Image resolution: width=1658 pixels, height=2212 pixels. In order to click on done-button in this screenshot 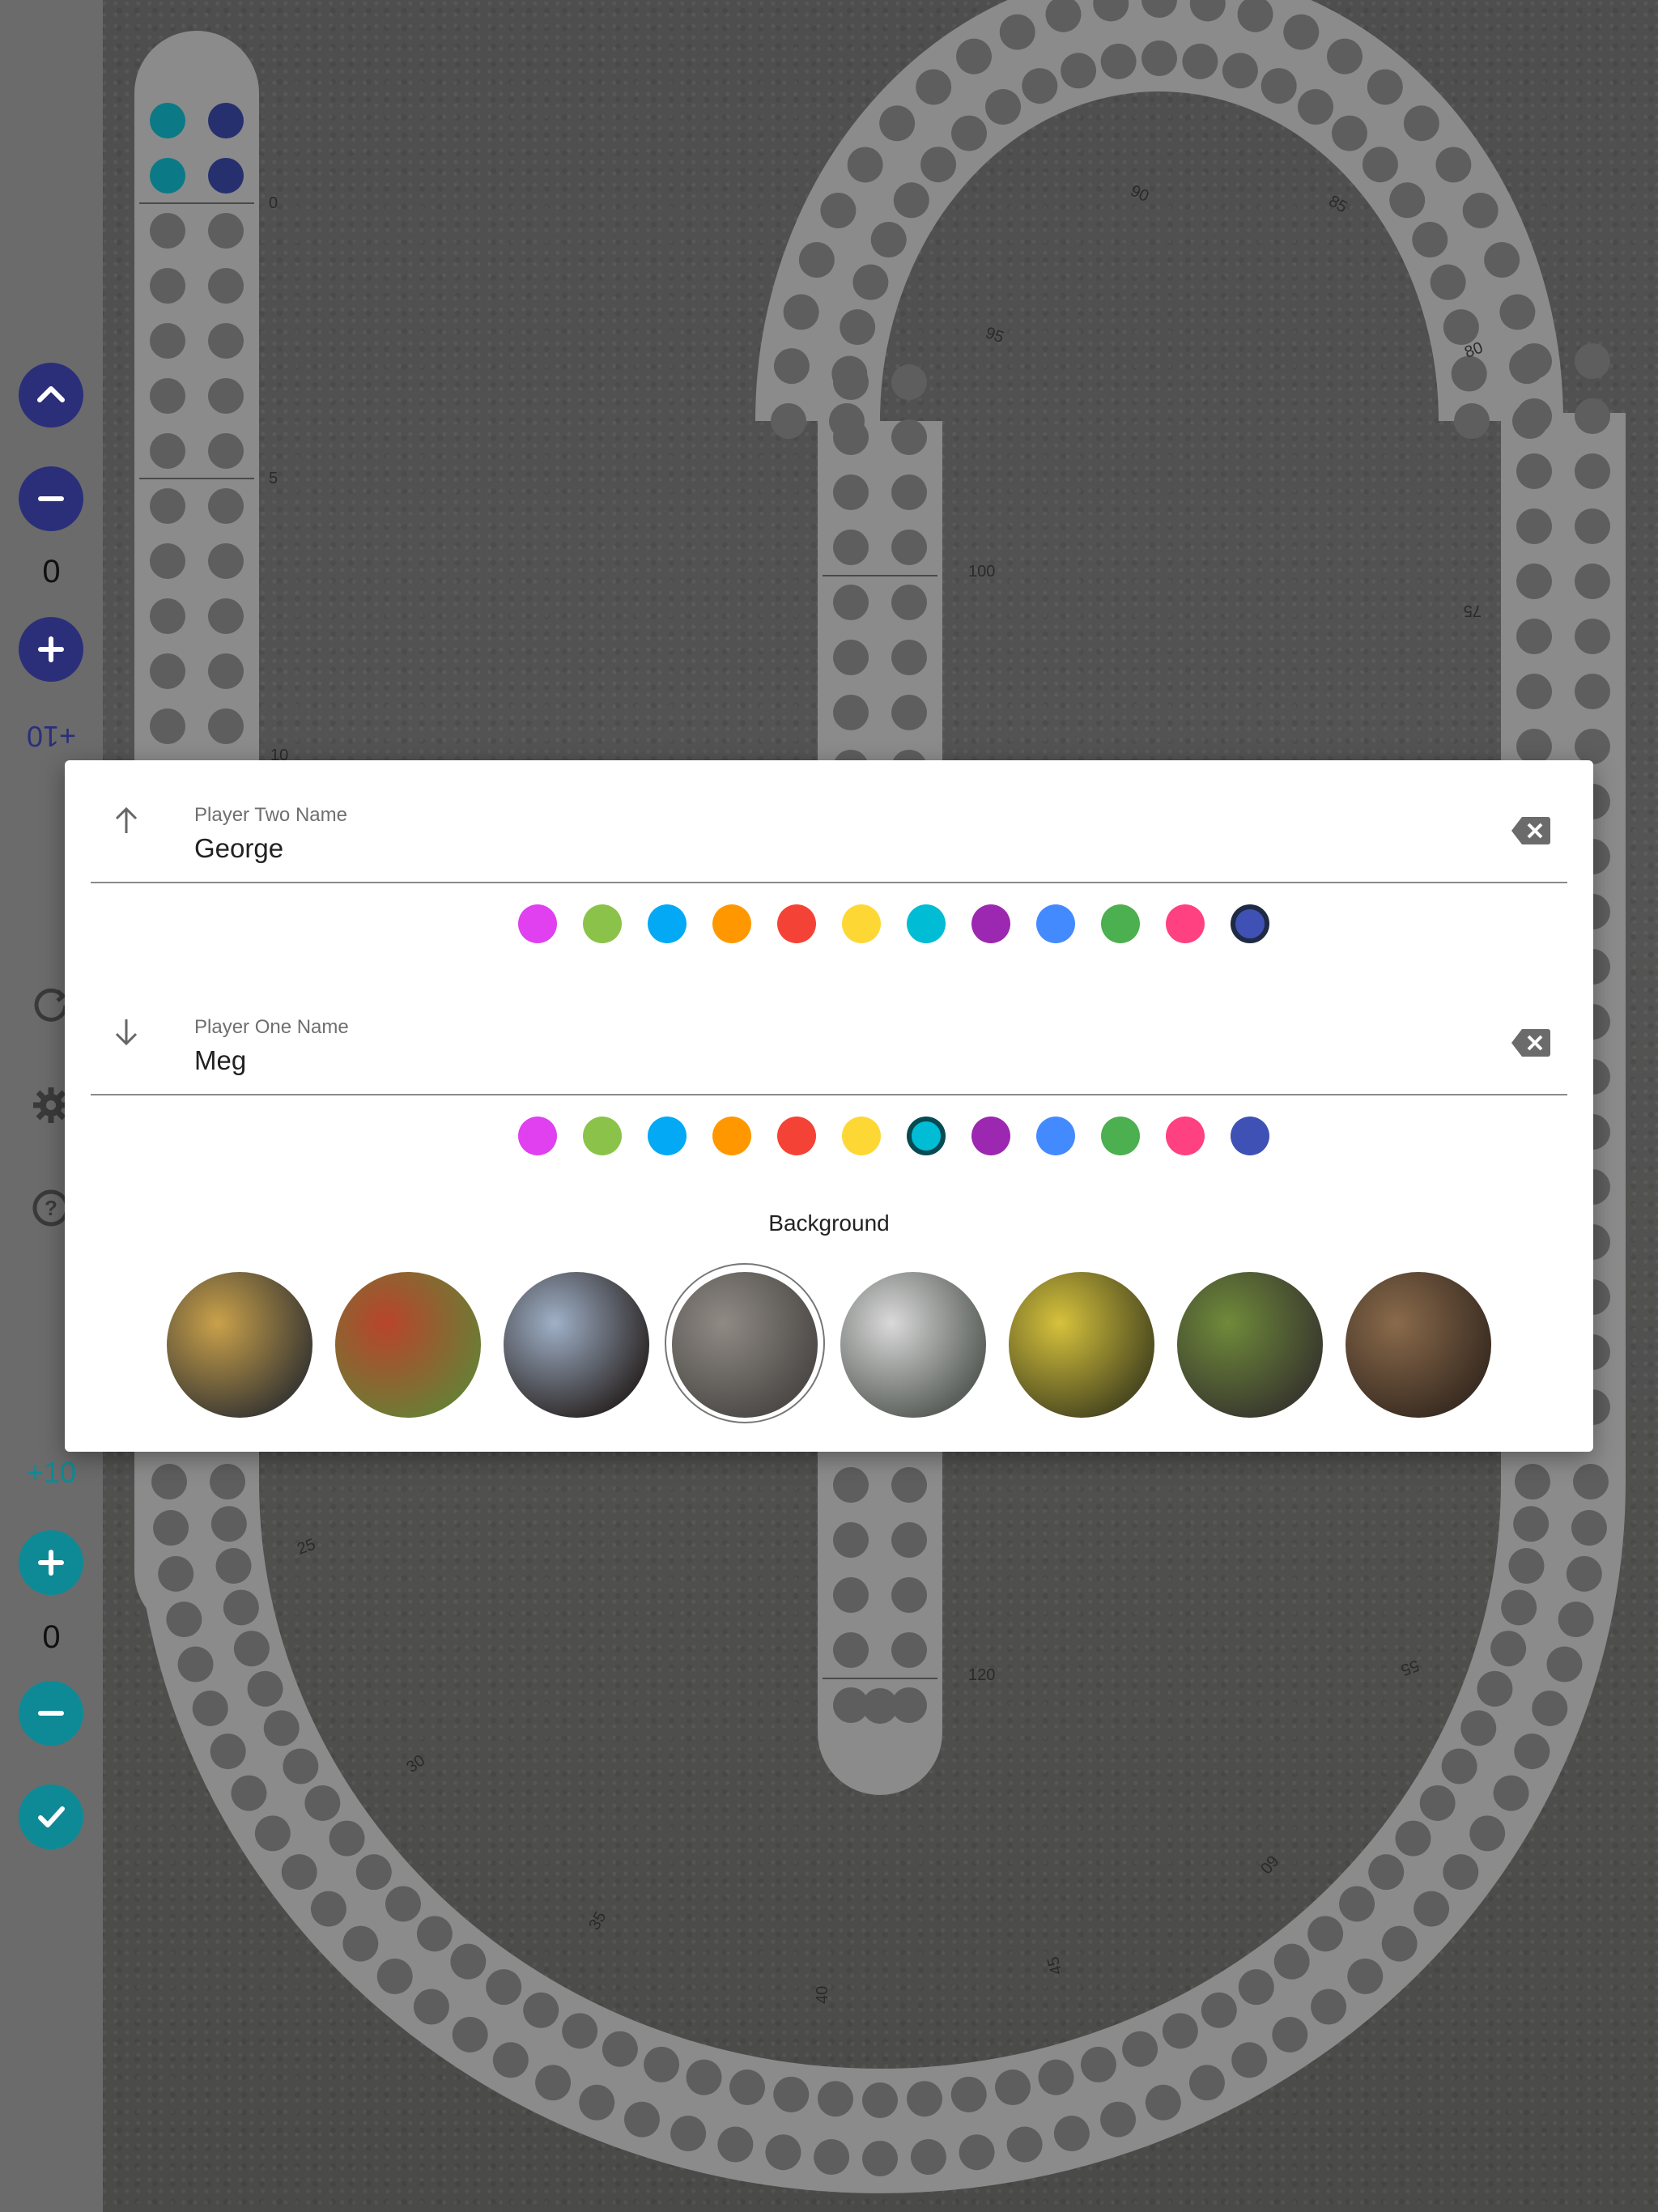, I will do `click(51, 1816)`.